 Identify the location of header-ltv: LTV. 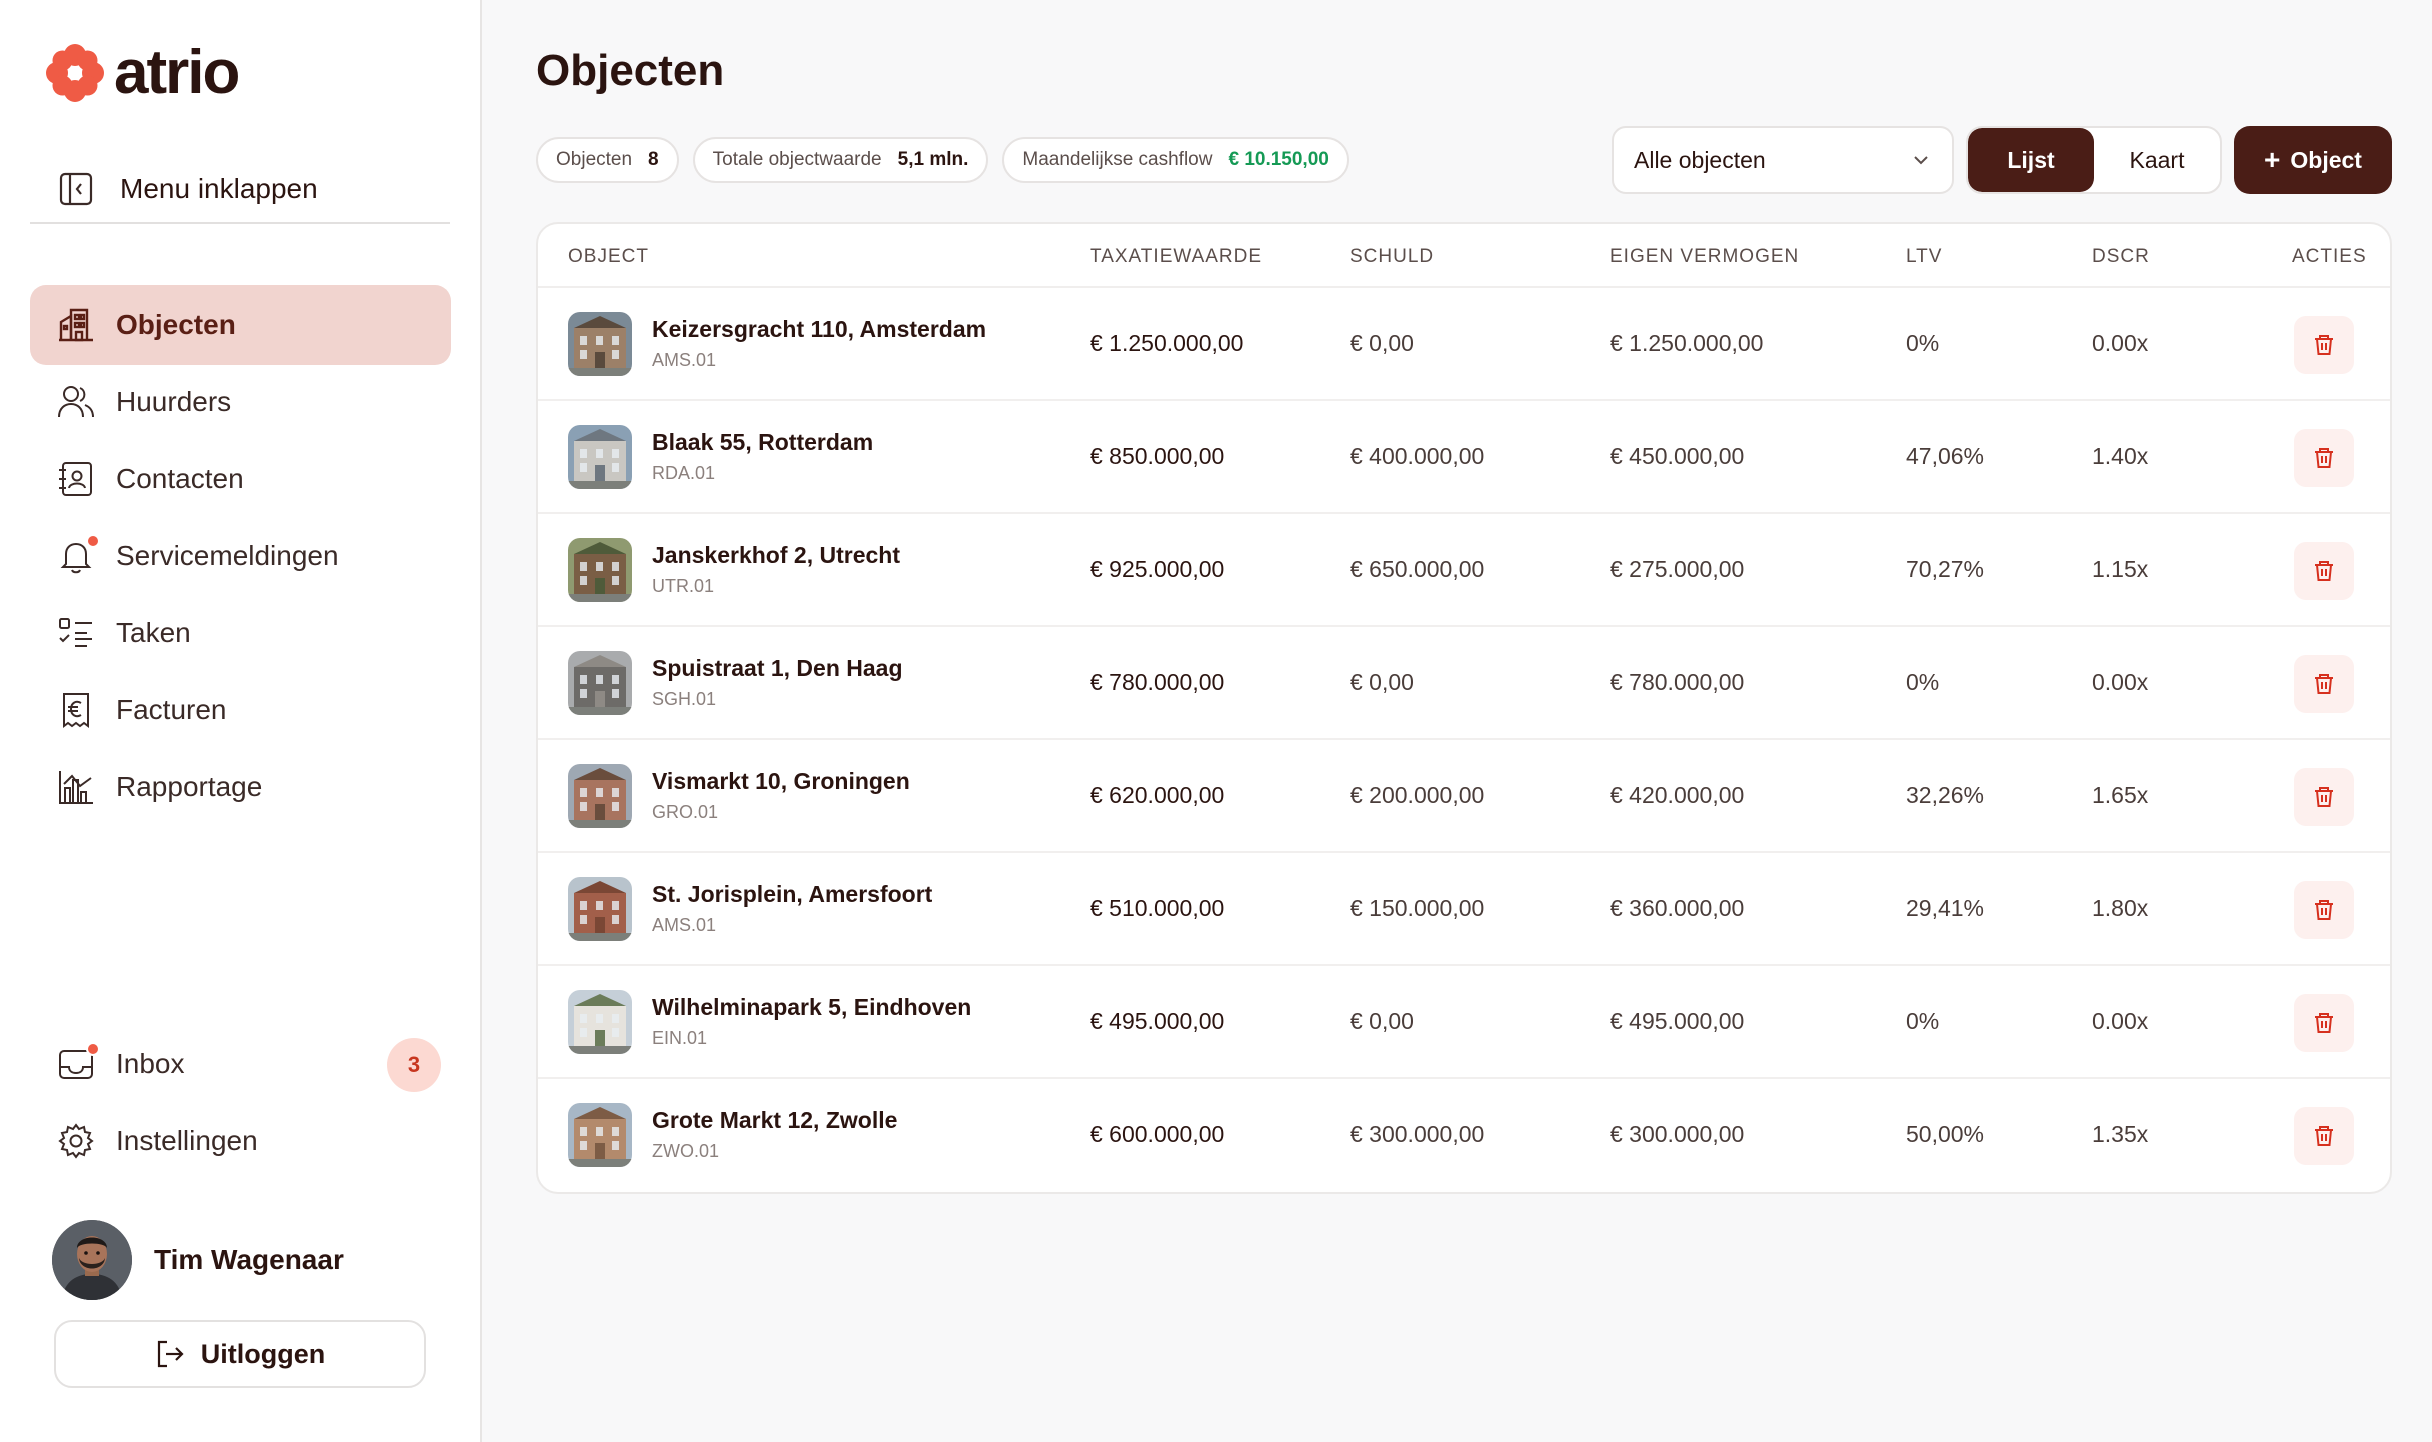
(1924, 257).